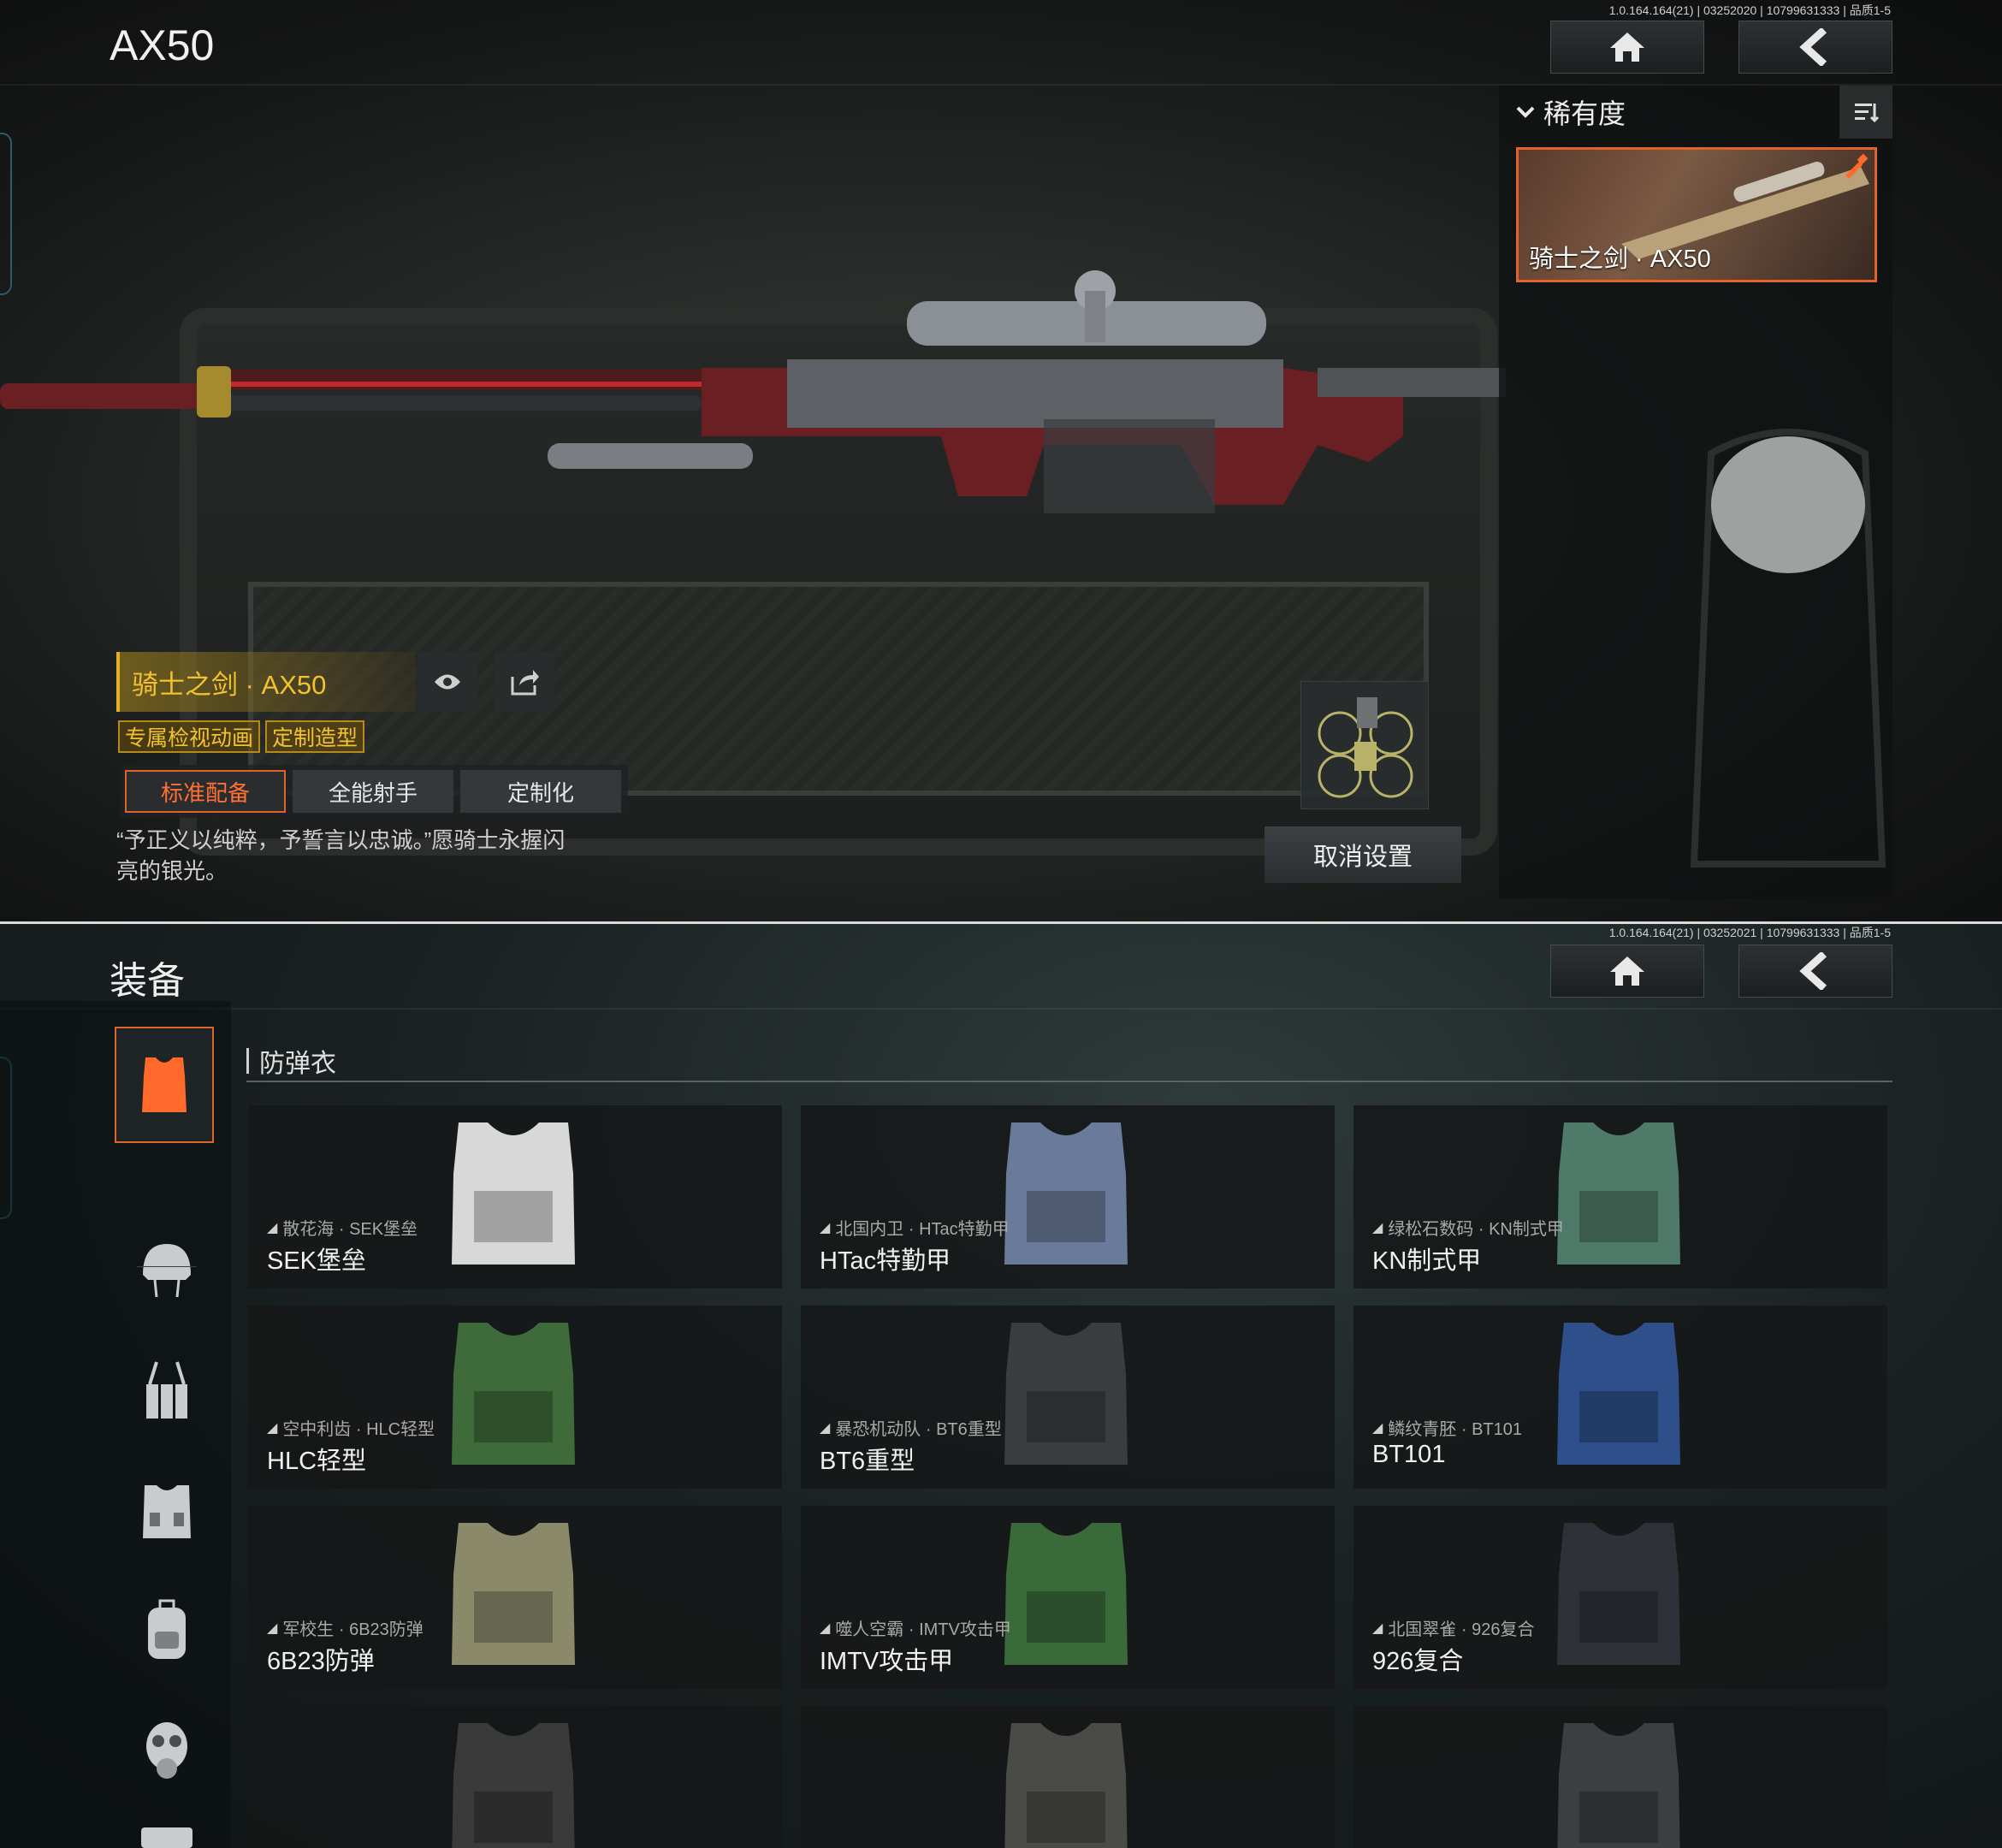 This screenshot has width=2002, height=1848. I want to click on armor-skin-subtitle: ◢ 绿松石数码 · KN制式甲, so click(1468, 1227).